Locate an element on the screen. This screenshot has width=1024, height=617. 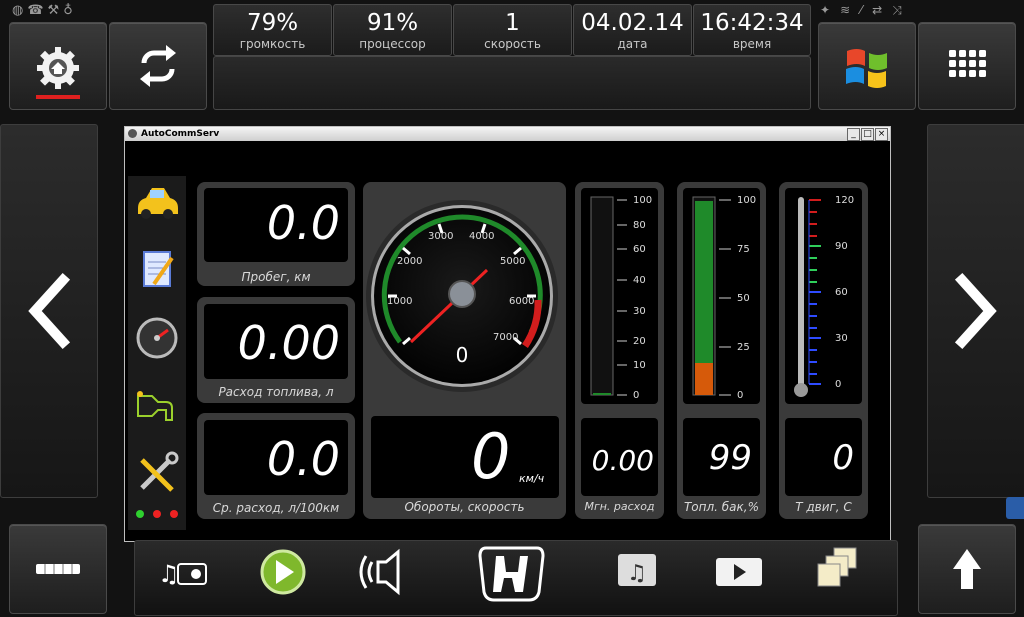
sidebar-item-car is located at coordinates (157, 201).